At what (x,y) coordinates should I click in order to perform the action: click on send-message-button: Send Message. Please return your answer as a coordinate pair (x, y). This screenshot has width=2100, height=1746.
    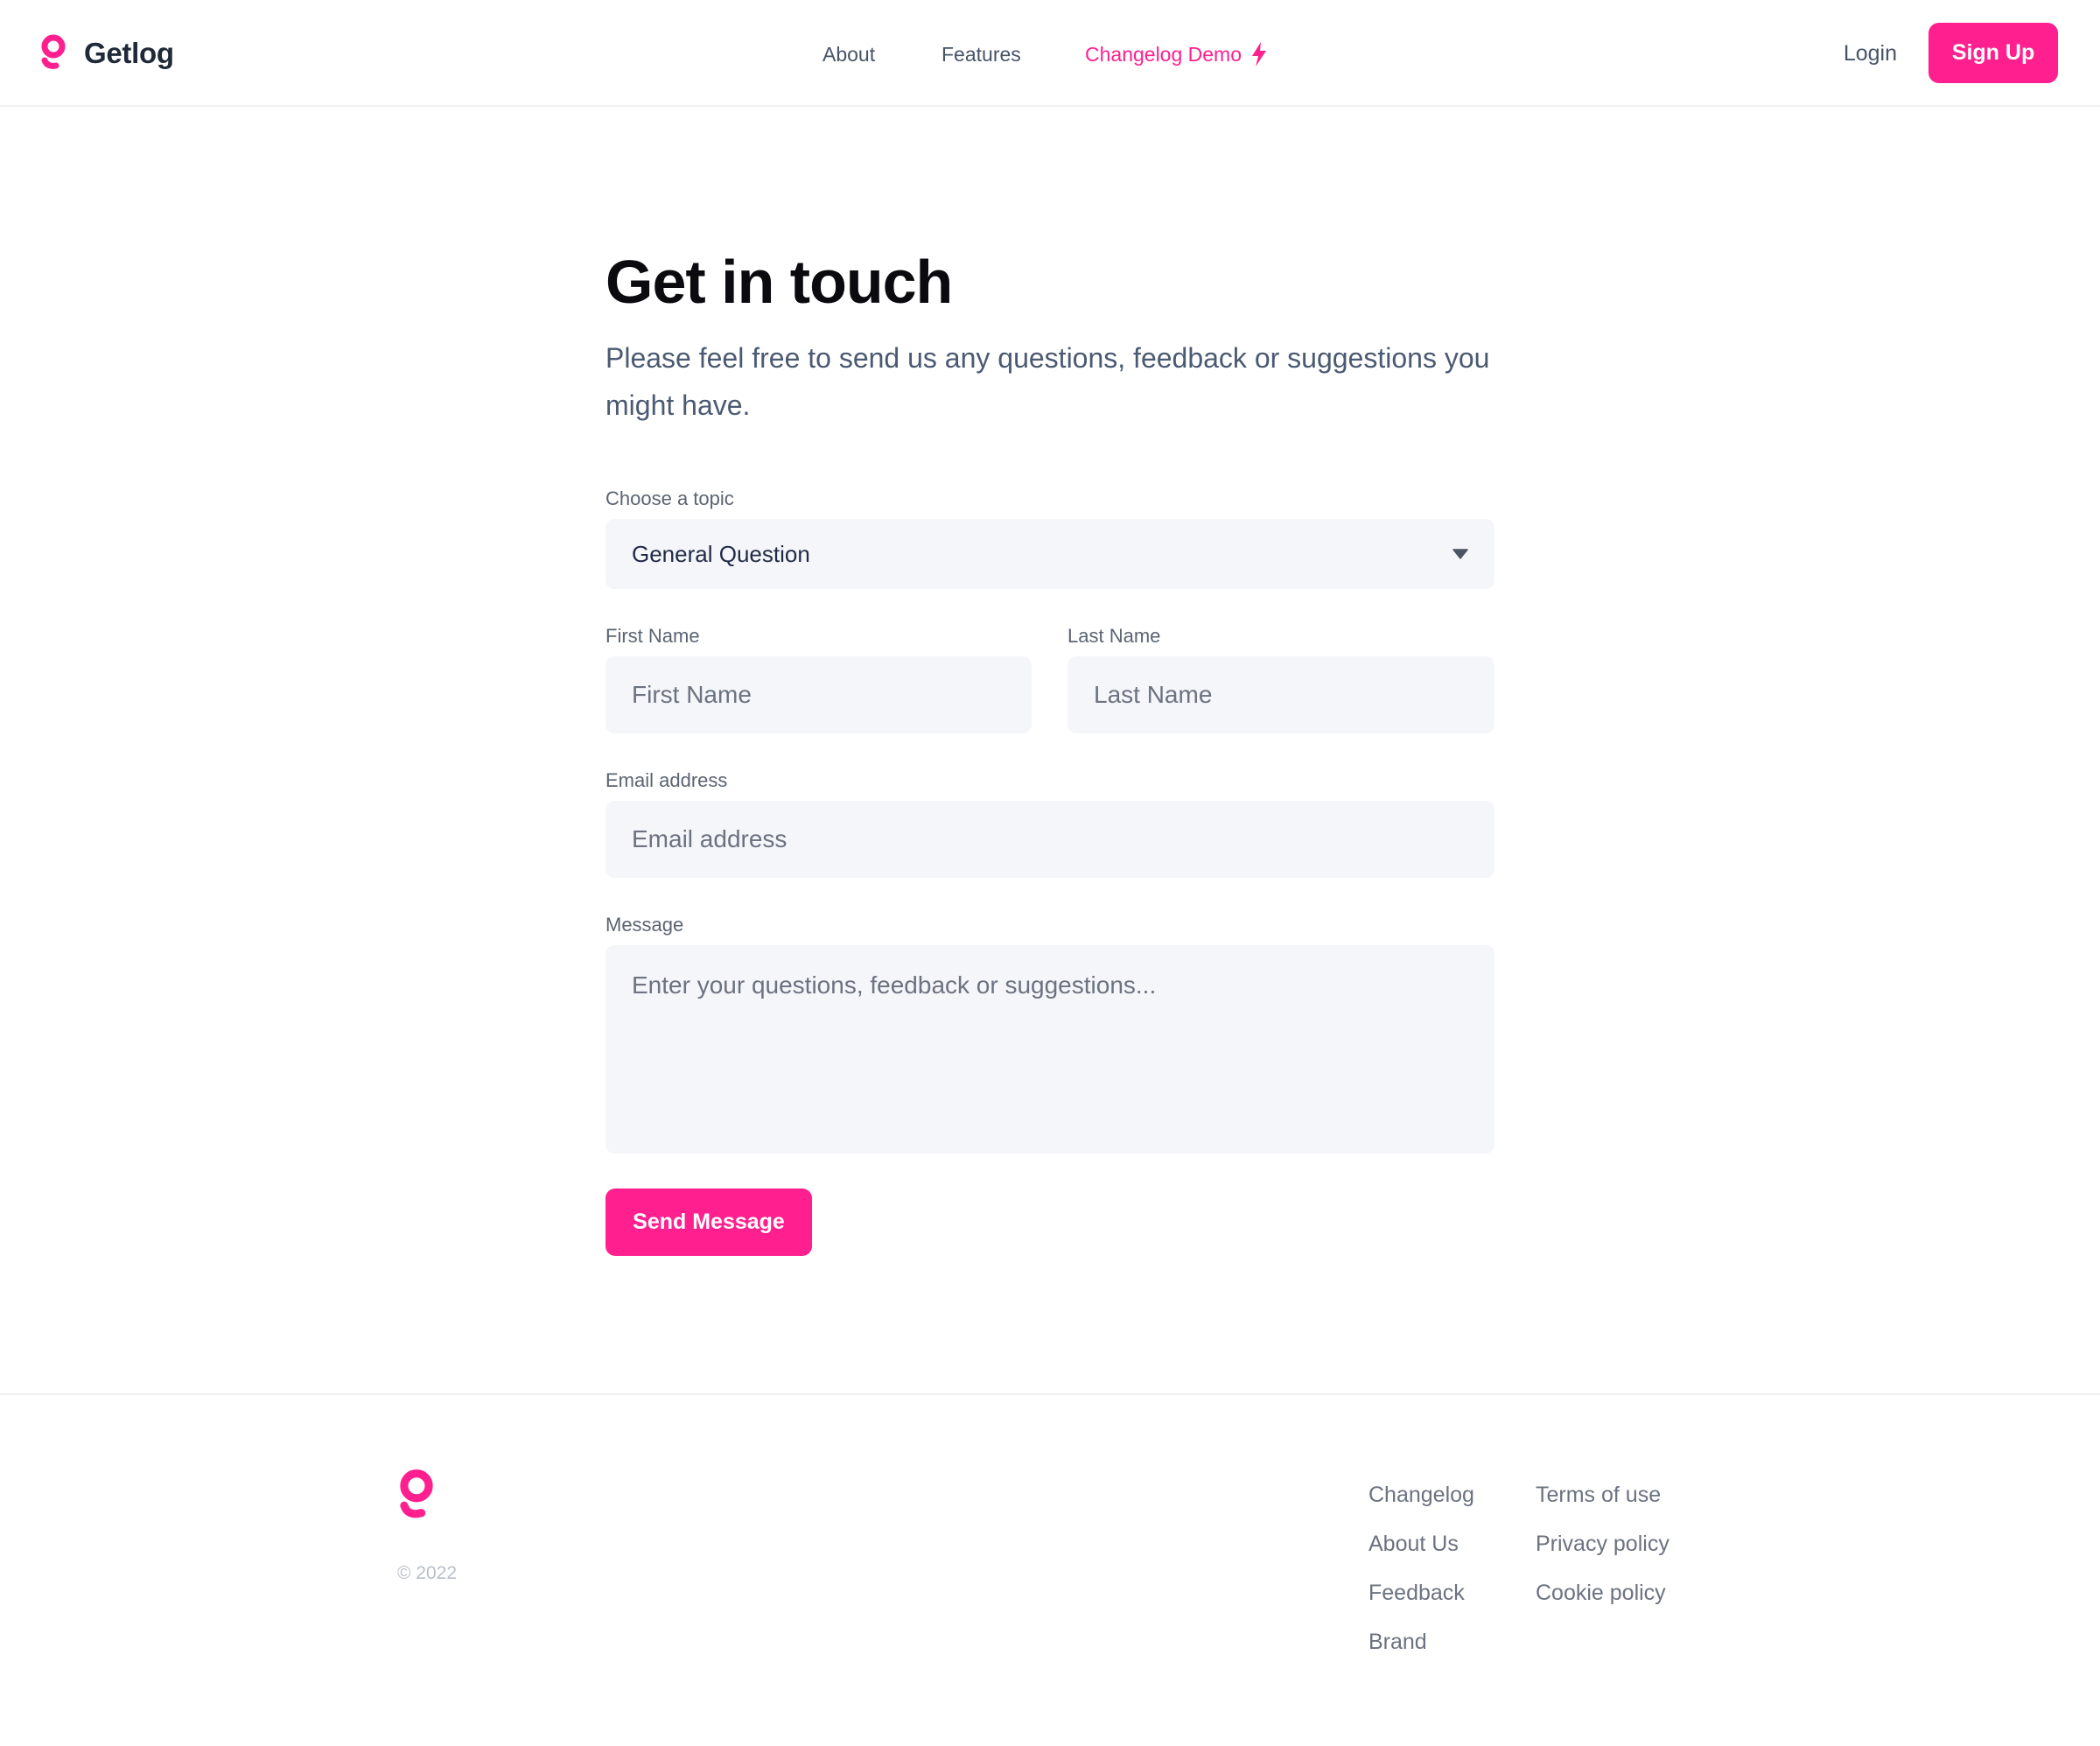
    Looking at the image, I should click on (709, 1222).